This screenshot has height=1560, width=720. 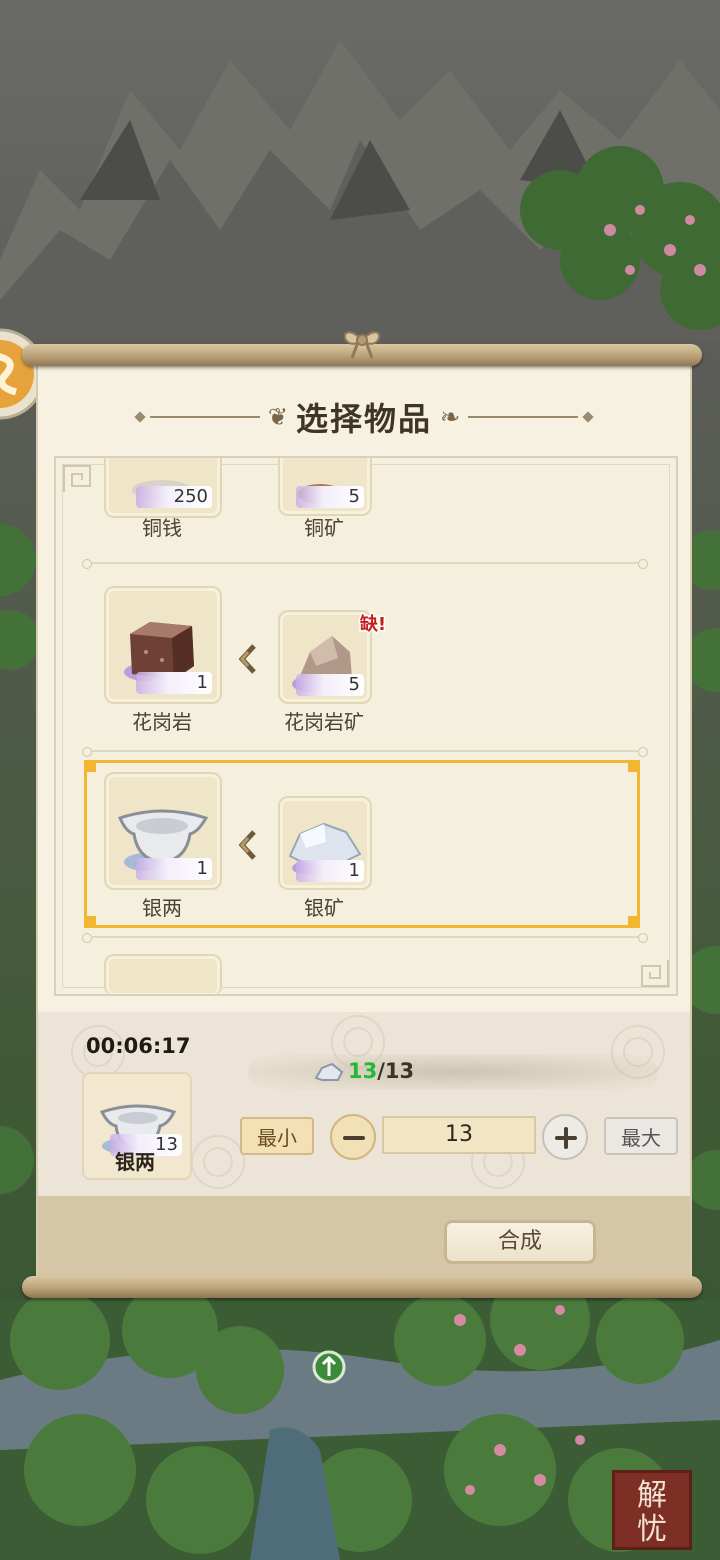 I want to click on increase-button, so click(x=565, y=1137).